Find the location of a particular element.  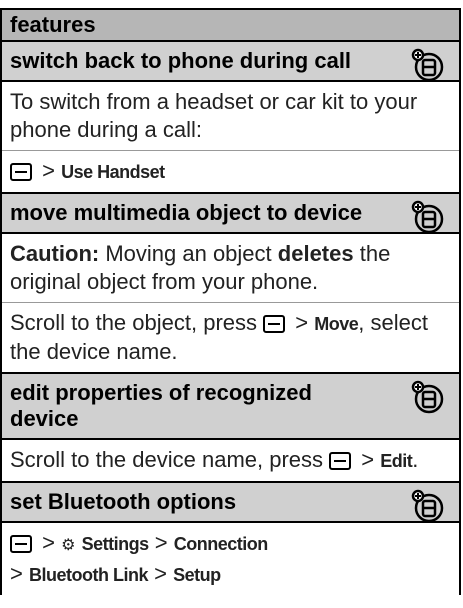

caution-text-part: Moving an object is located at coordinates (188, 253).